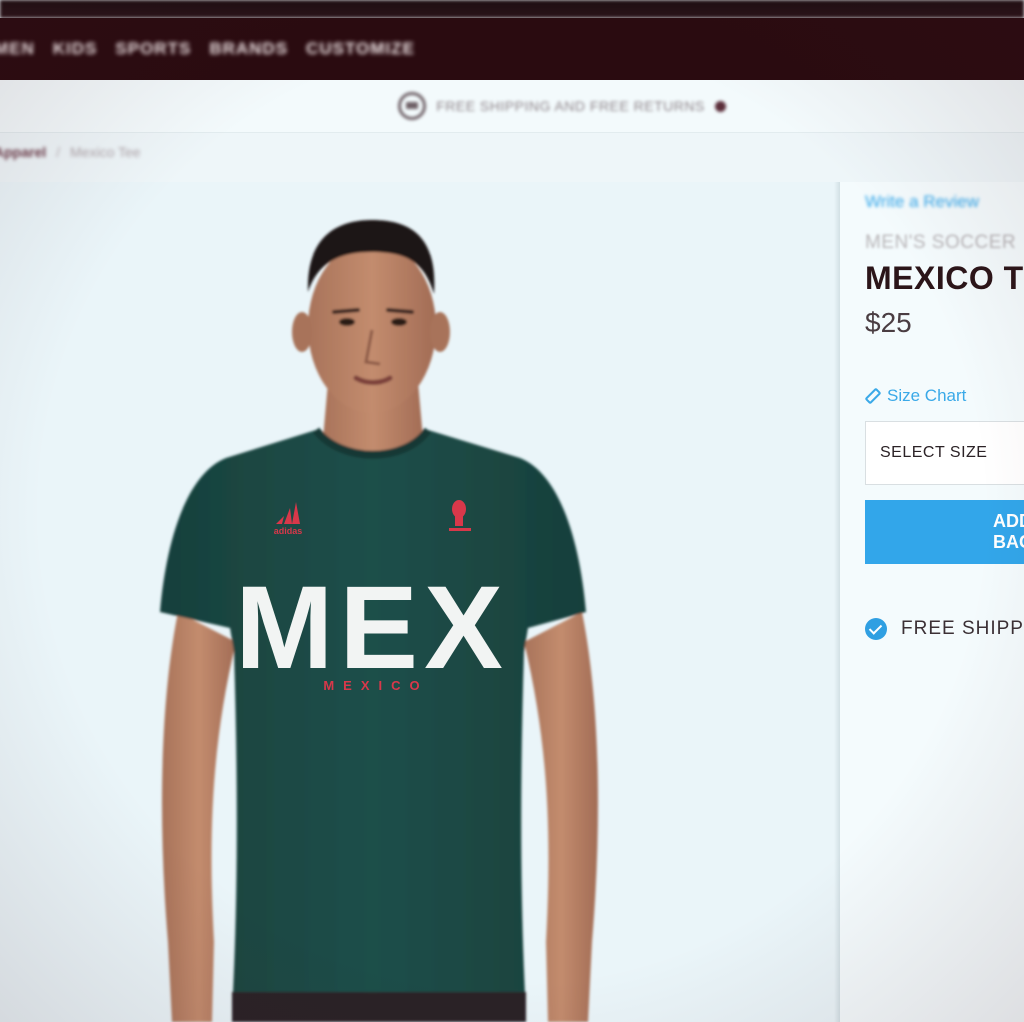 This screenshot has width=1024, height=1022. Describe the element at coordinates (962, 628) in the screenshot. I see `free-shipping-label: FREE SHIPPING` at that location.